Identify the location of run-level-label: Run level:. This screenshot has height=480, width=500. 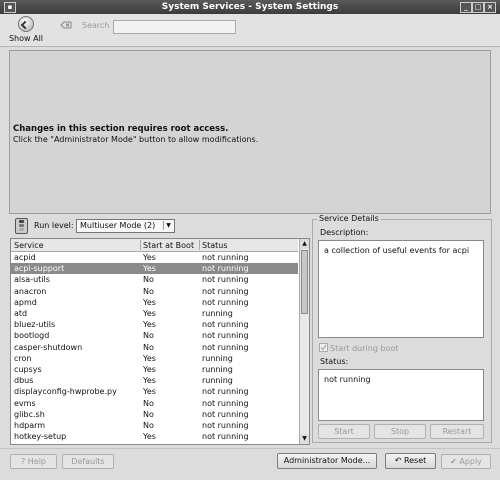
(54, 225).